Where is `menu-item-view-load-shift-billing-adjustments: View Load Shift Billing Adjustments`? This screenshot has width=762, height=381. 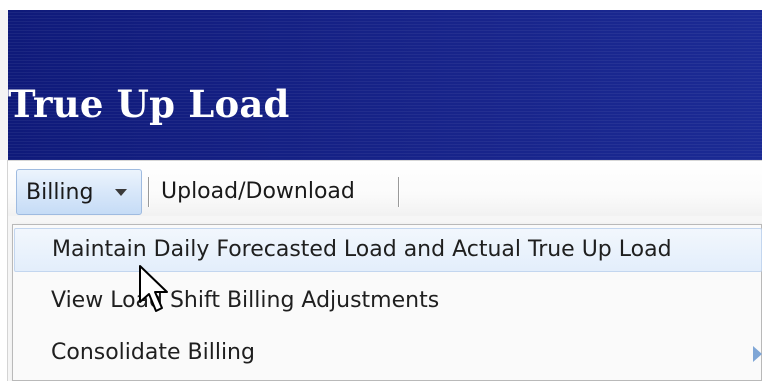
menu-item-view-load-shift-billing-adjustments: View Load Shift Billing Adjustments is located at coordinates (388, 302).